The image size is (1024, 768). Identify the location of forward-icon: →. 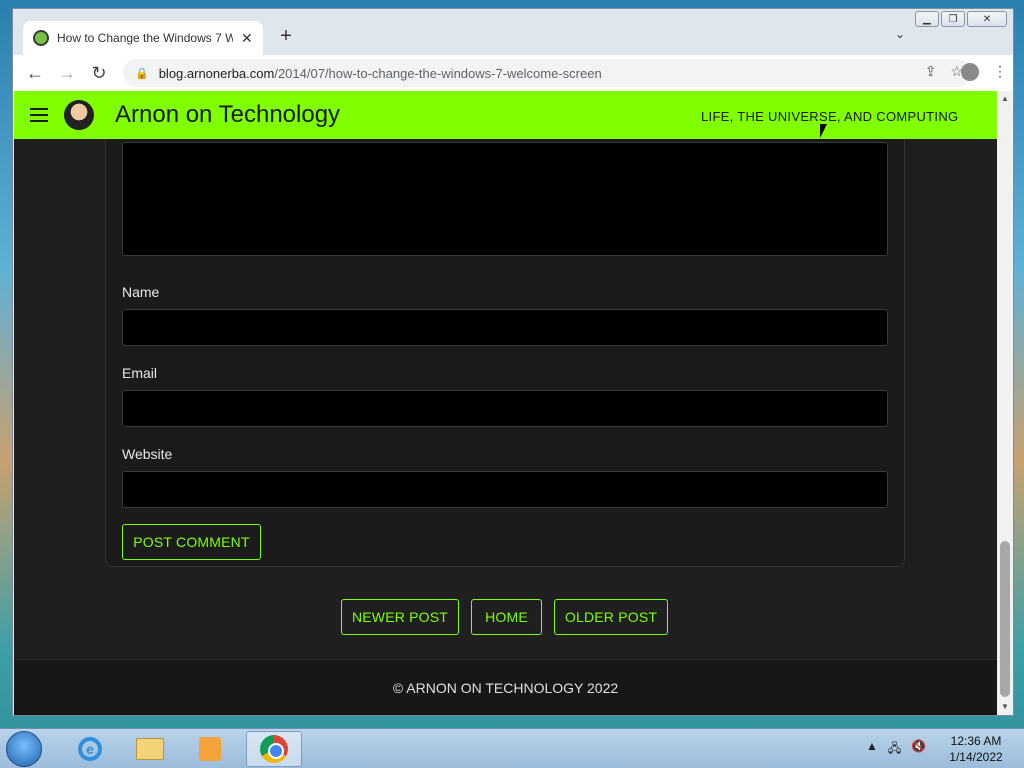
(67, 73).